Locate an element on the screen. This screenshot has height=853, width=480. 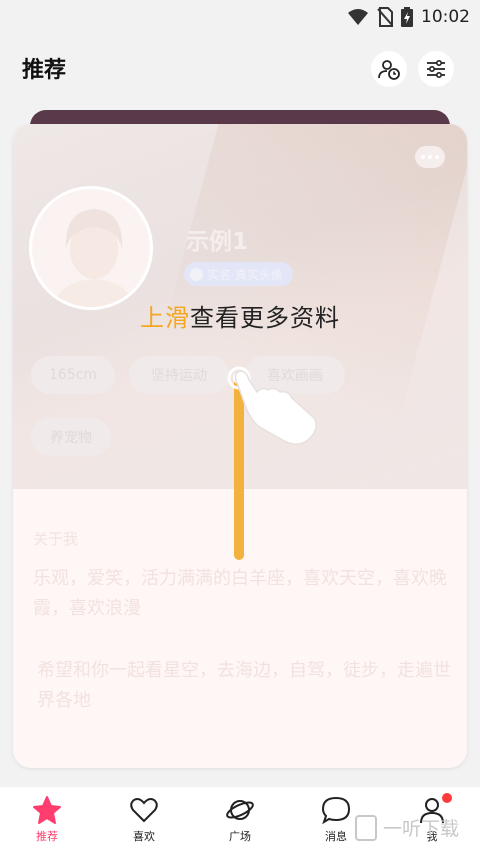
battery-charging-icon is located at coordinates (407, 17).